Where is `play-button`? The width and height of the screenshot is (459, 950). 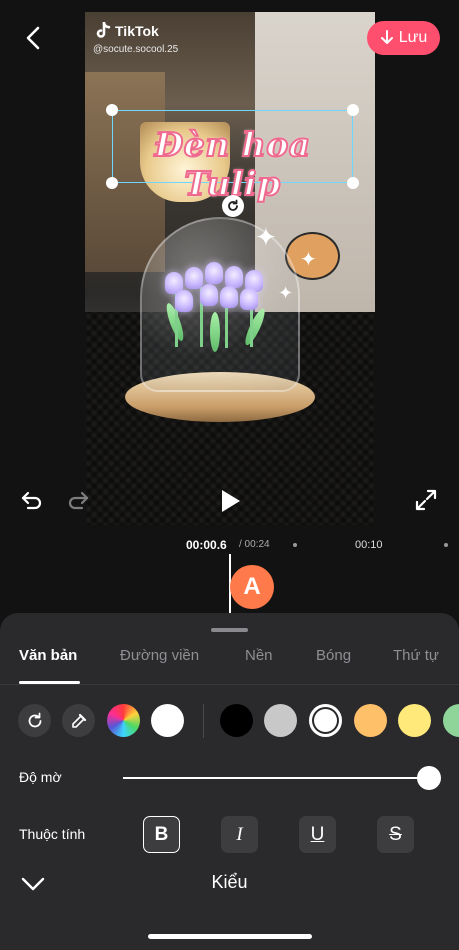 play-button is located at coordinates (230, 501).